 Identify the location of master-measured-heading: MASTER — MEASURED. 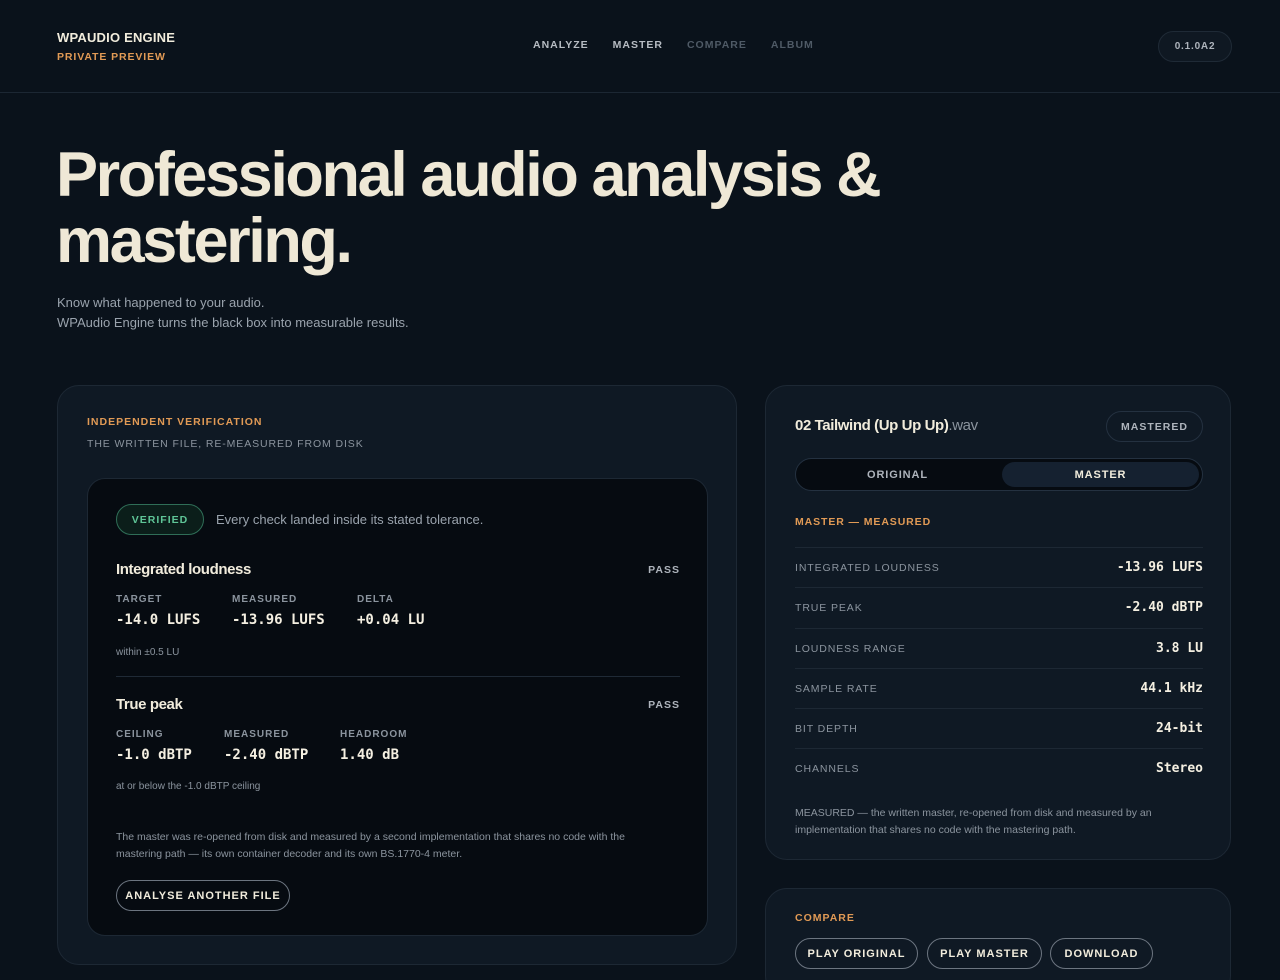
(863, 522).